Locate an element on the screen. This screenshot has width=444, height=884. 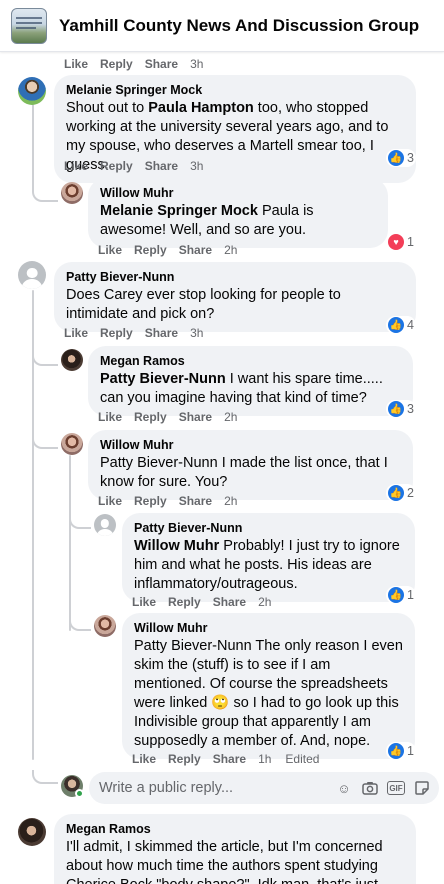
reaction-count: 👍 2 is located at coordinates (401, 493).